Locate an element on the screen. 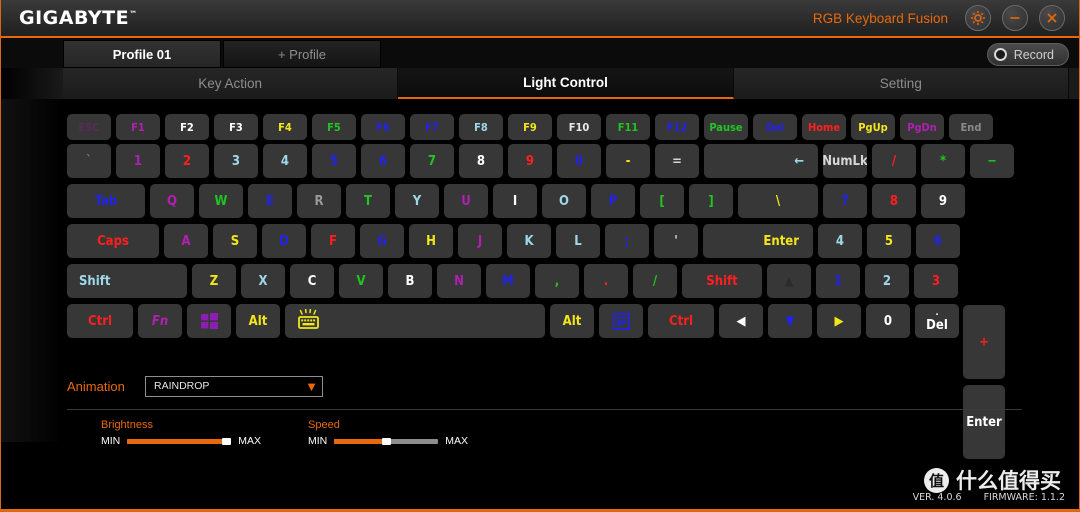 Image resolution: width=1080 pixels, height=512 pixels. key-b: B is located at coordinates (410, 281).